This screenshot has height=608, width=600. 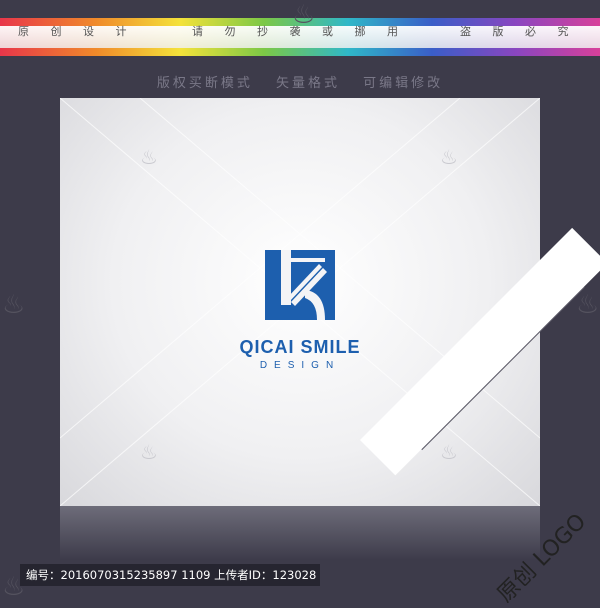 I want to click on footer-id-text: 编号：2016070315235897 1109 上传者ID：123028, so click(x=171, y=575).